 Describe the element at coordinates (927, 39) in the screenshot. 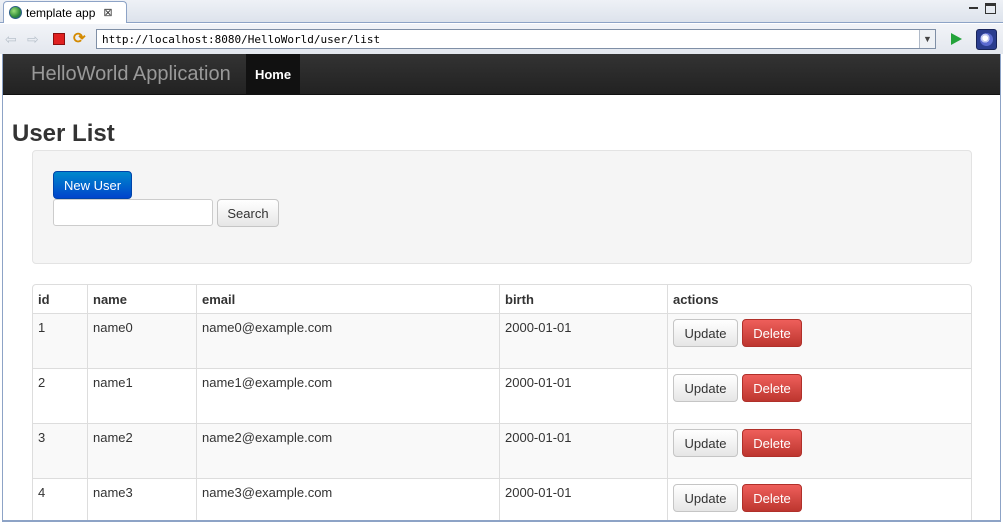

I see `dropdown-icon: ▼` at that location.